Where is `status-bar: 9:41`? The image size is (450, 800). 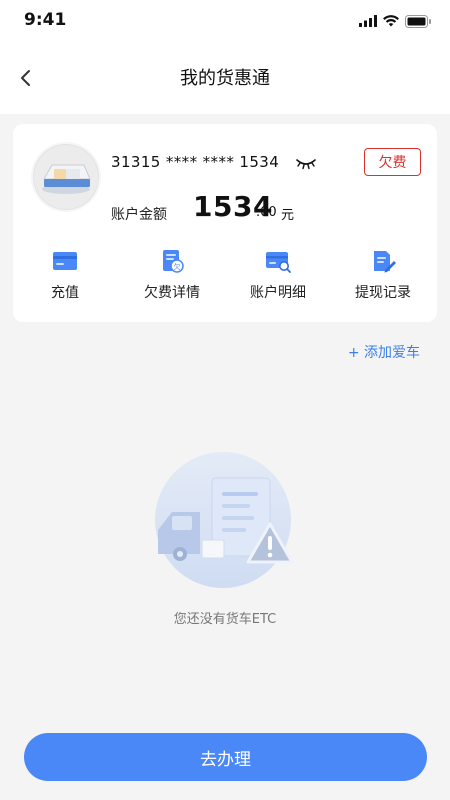 status-bar: 9:41 is located at coordinates (225, 22).